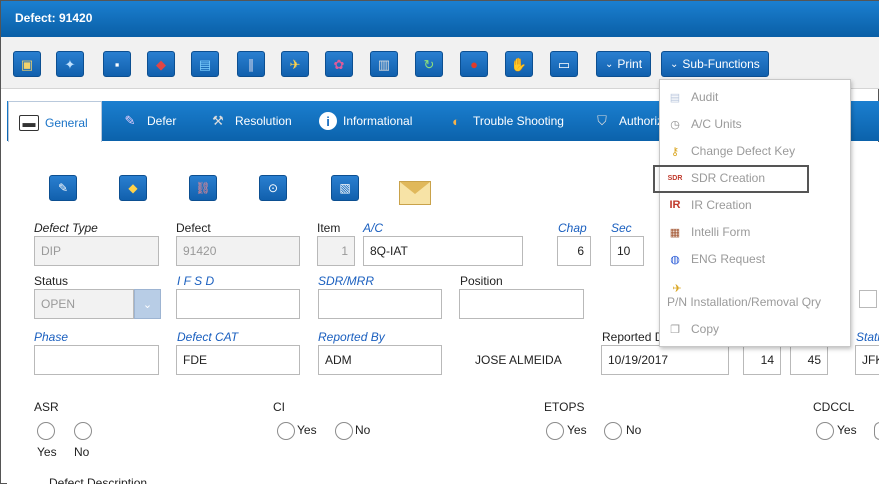 Image resolution: width=879 pixels, height=484 pixels. I want to click on new-record-button: ▣, so click(27, 64).